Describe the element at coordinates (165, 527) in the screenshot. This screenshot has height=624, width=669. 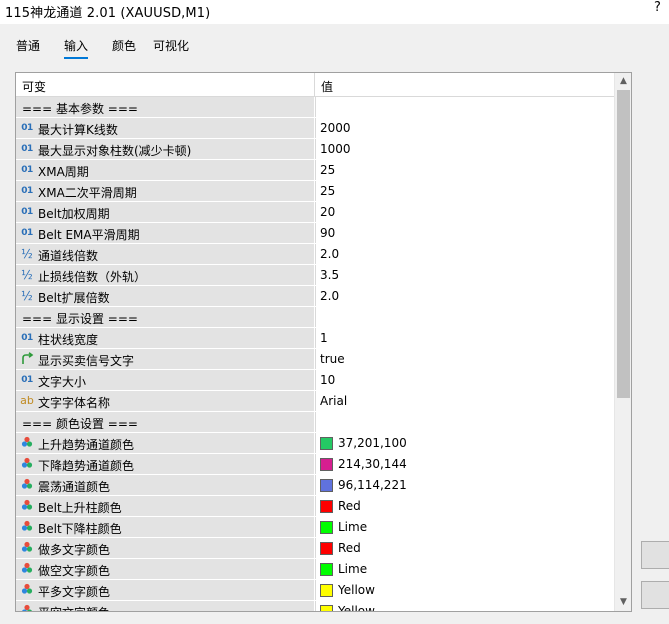
I see `variable-cell: Belt下降柱颜色` at that location.